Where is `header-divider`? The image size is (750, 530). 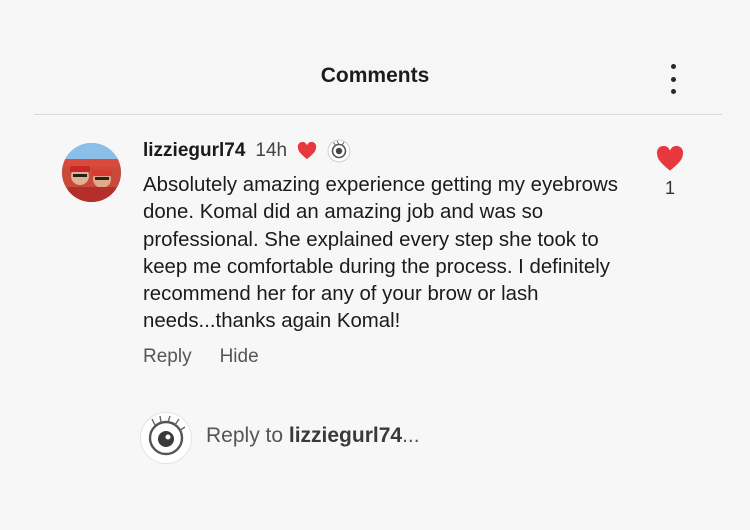
header-divider is located at coordinates (378, 114).